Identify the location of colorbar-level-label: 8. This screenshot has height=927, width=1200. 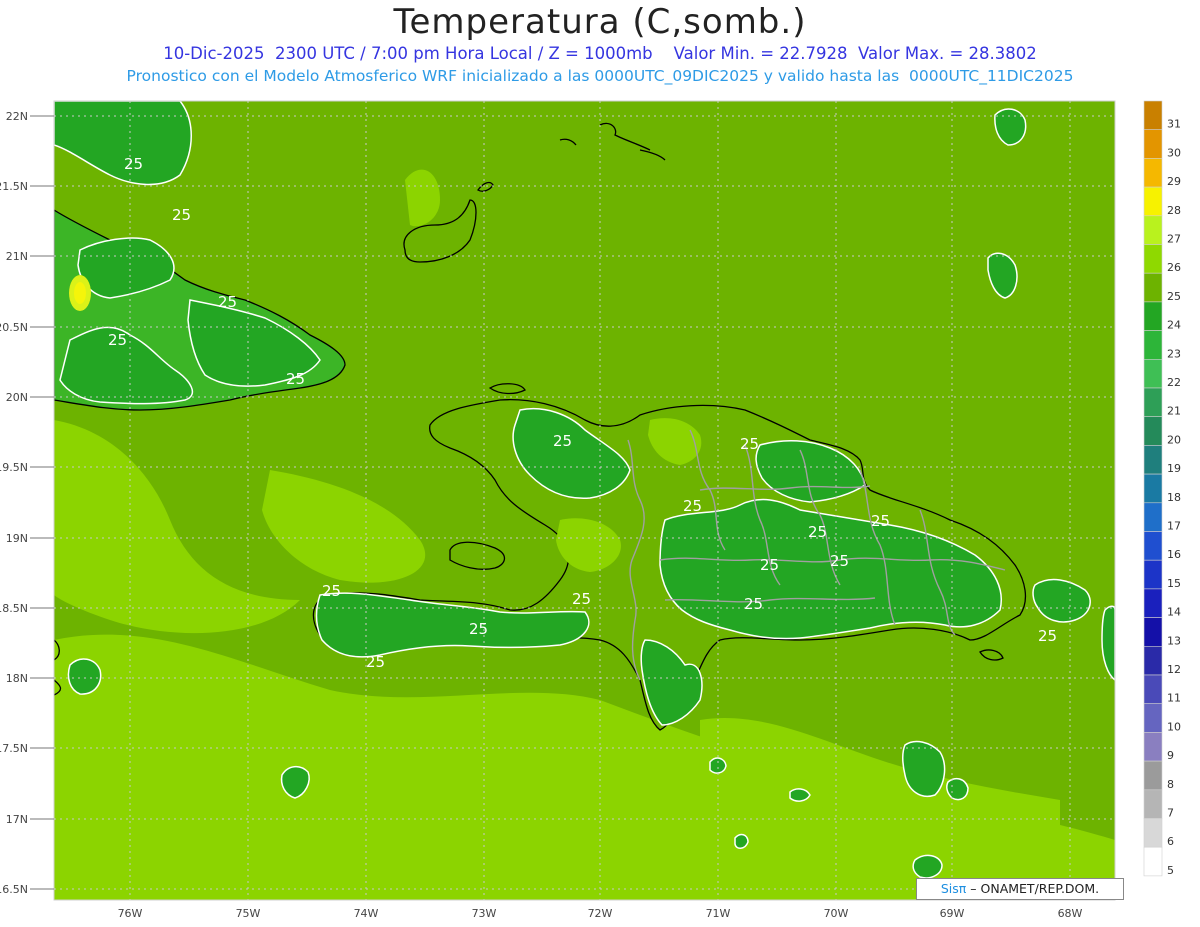
(1170, 784).